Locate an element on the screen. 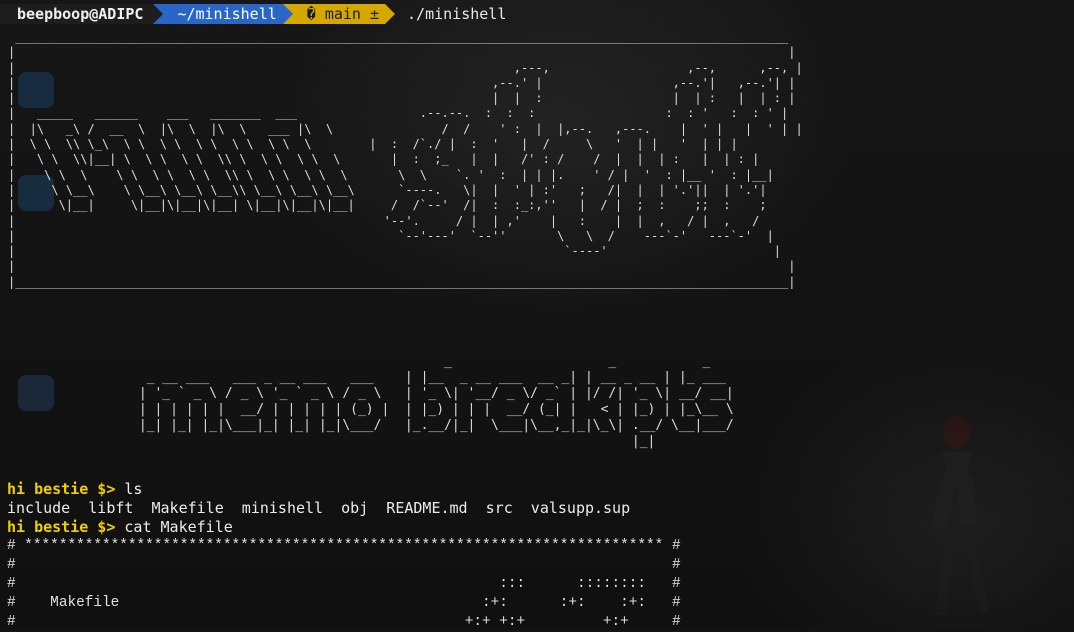 This screenshot has height=632, width=1074. prompt-user-host: beepboop@ADIPC is located at coordinates (77, 14).